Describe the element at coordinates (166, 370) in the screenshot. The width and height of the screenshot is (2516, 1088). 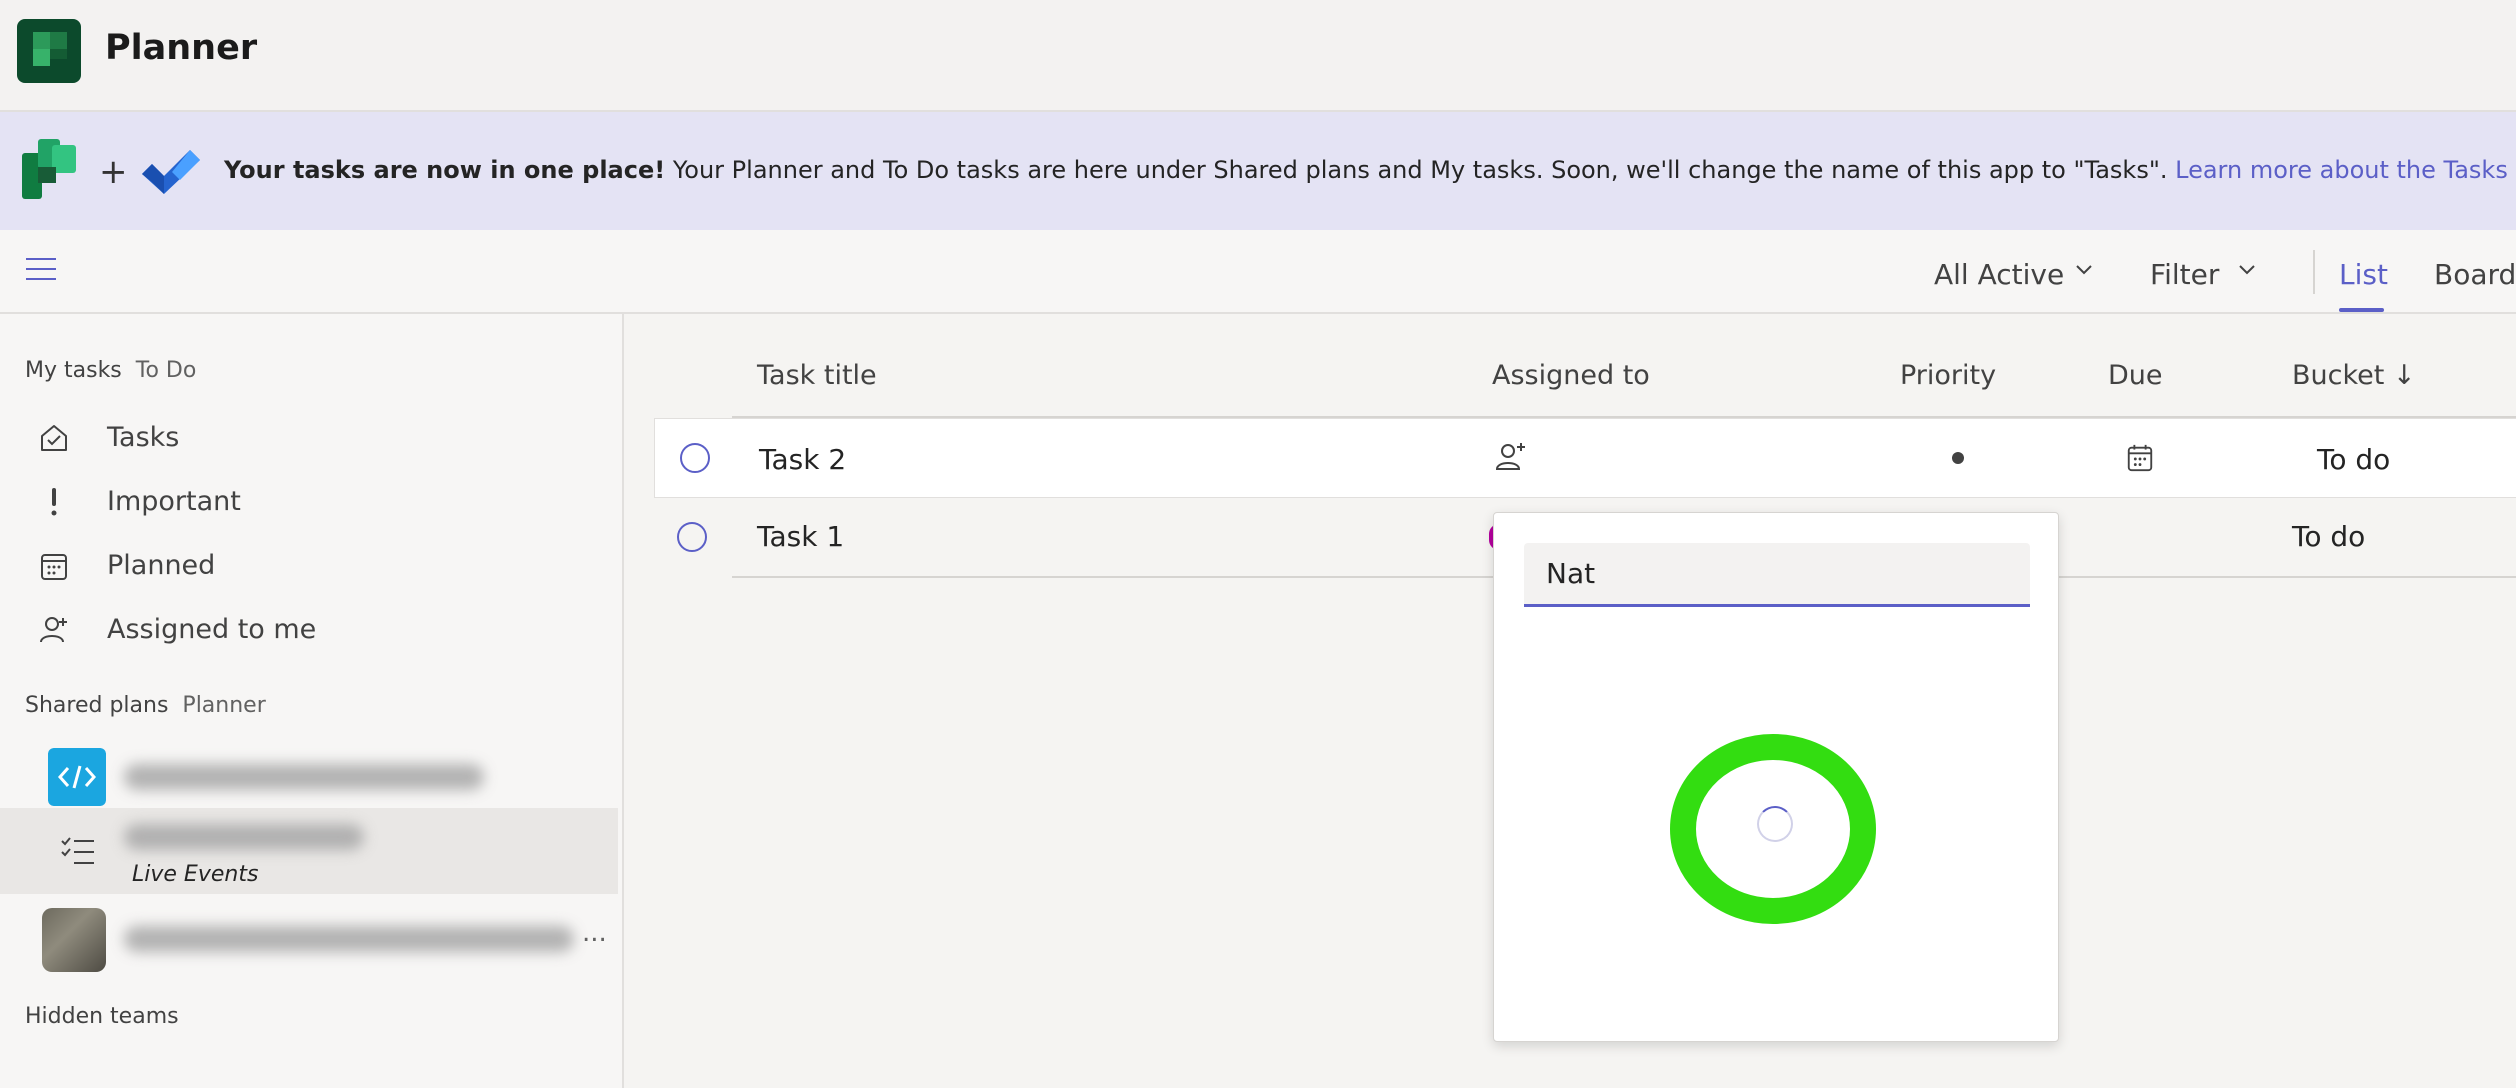
I see `my-tasks-subtitle: To Do` at that location.